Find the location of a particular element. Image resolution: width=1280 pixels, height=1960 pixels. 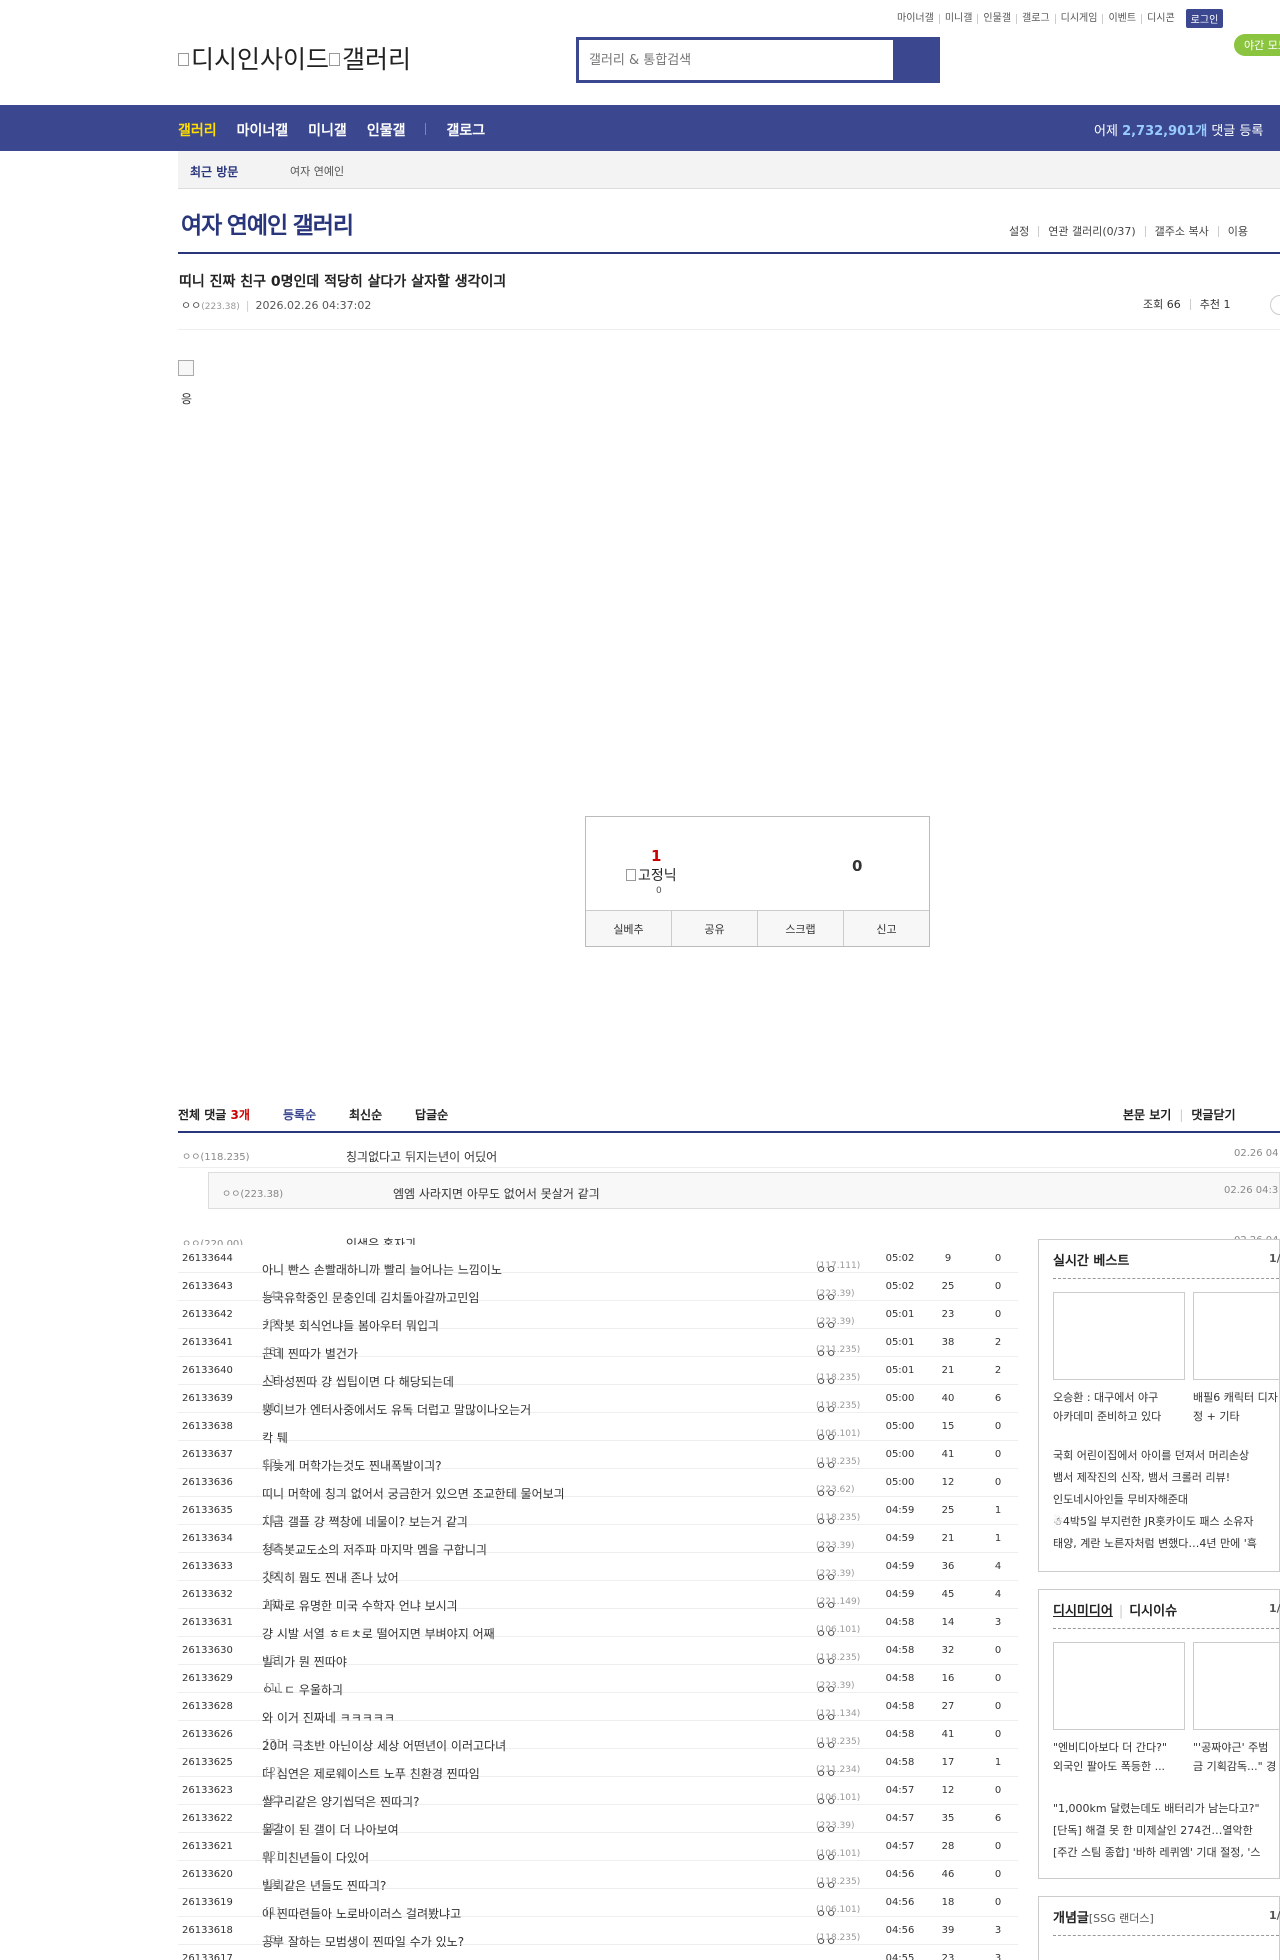

table-row: 26133630 빌리가 뭔 찐따야 [5] ㅇㅇ (118.235) 04:58 32 0 is located at coordinates (598, 1653).